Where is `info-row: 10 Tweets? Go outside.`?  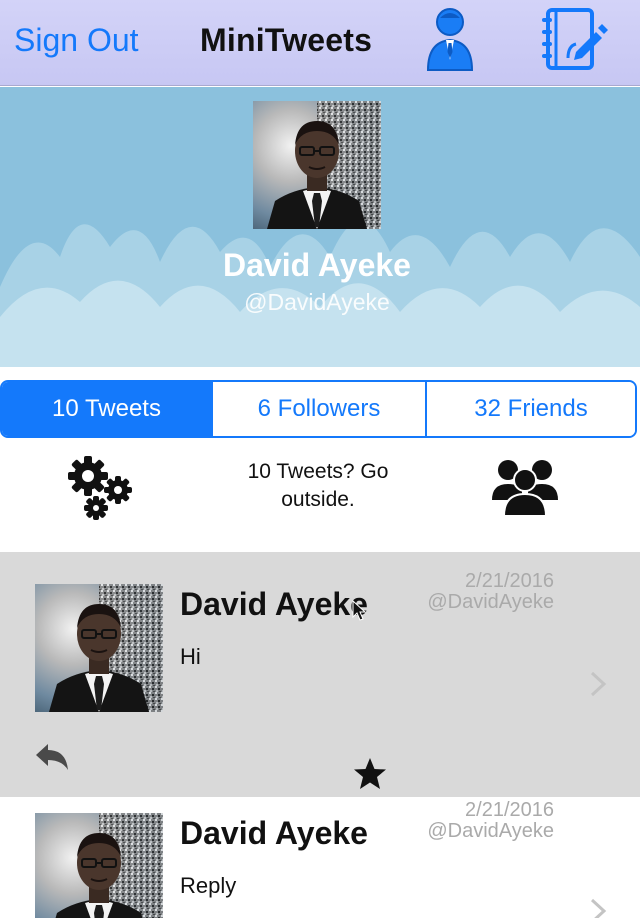 info-row: 10 Tweets? Go outside. is located at coordinates (320, 495).